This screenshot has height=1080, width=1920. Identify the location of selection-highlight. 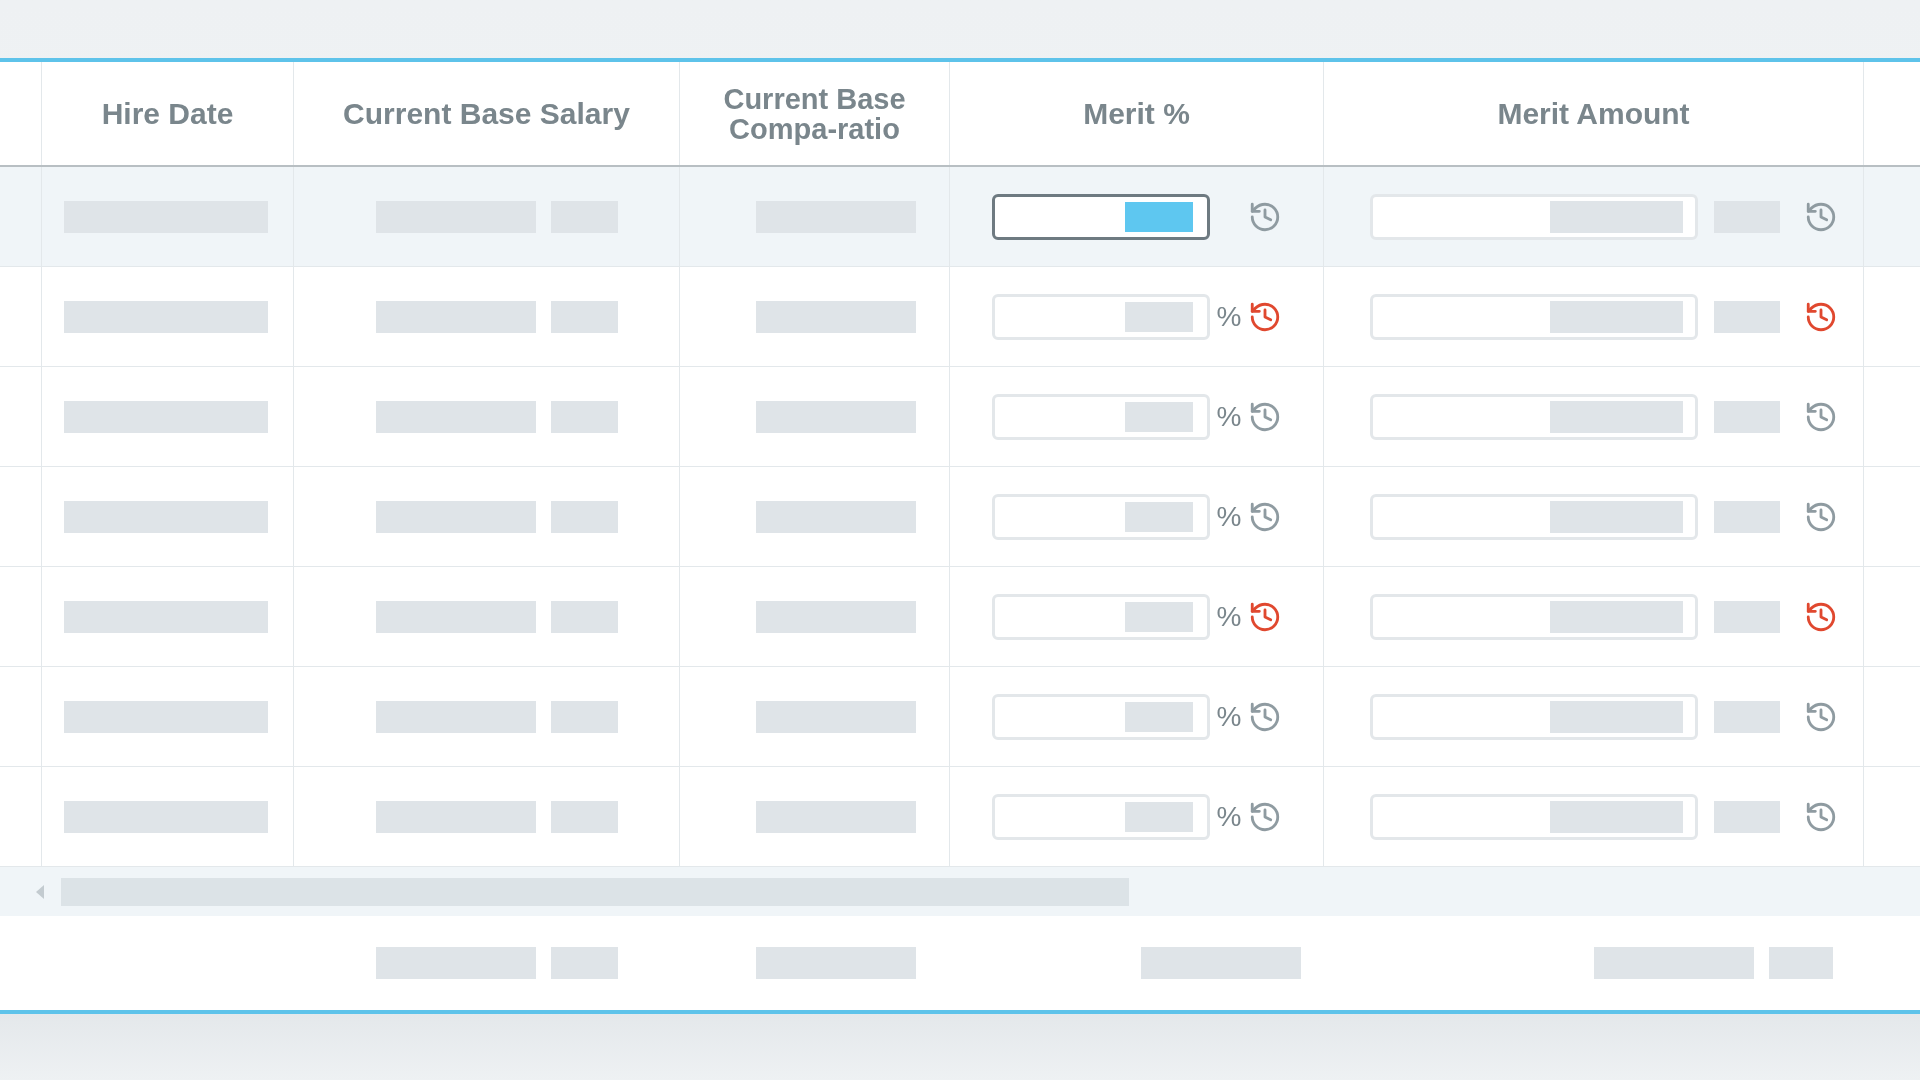
(1159, 216).